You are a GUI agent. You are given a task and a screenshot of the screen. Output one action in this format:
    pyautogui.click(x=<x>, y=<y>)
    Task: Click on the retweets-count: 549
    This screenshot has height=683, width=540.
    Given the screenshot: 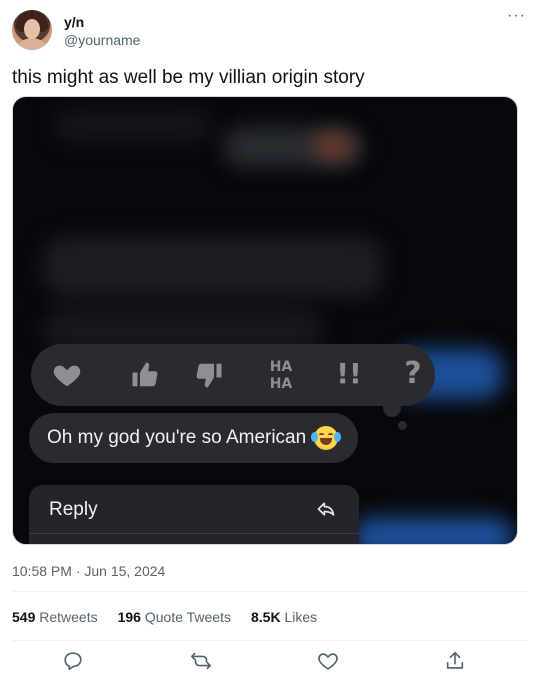 What is the action you would take?
    pyautogui.click(x=24, y=617)
    